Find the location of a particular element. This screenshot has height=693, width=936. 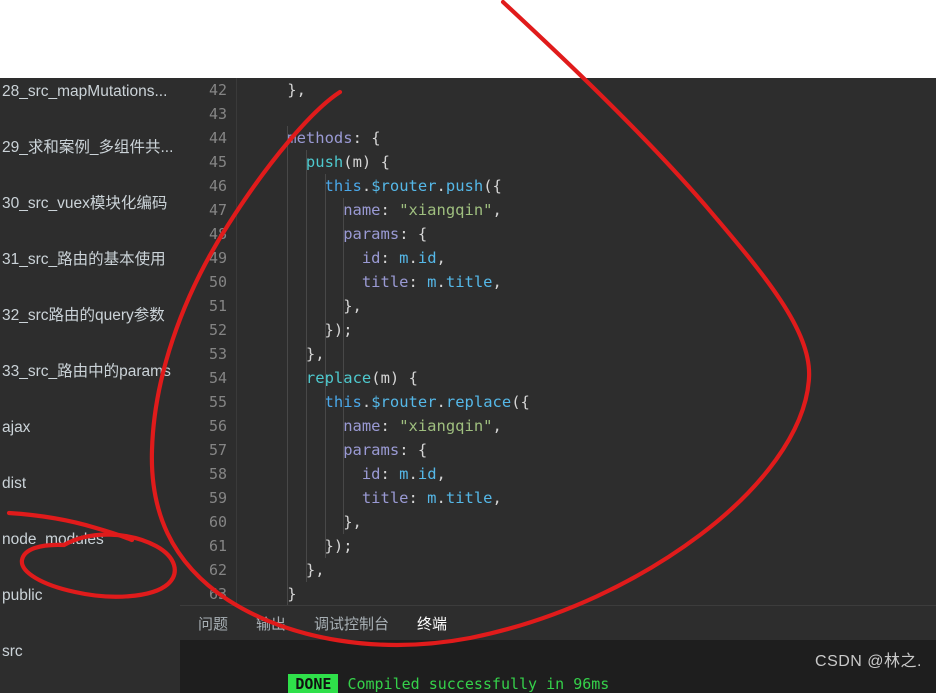

code-token: name is located at coordinates (362, 426).